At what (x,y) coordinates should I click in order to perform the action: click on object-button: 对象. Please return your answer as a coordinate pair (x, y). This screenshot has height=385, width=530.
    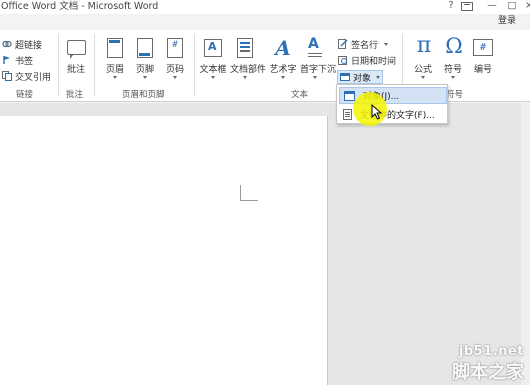
    Looking at the image, I should click on (360, 77).